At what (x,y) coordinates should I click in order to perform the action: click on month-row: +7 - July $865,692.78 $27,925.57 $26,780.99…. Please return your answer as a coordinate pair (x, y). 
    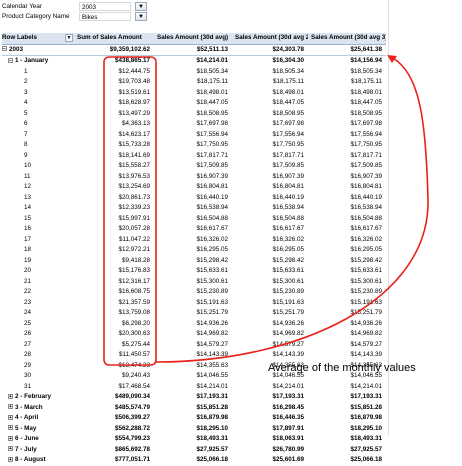
    Looking at the image, I should click on (194, 450).